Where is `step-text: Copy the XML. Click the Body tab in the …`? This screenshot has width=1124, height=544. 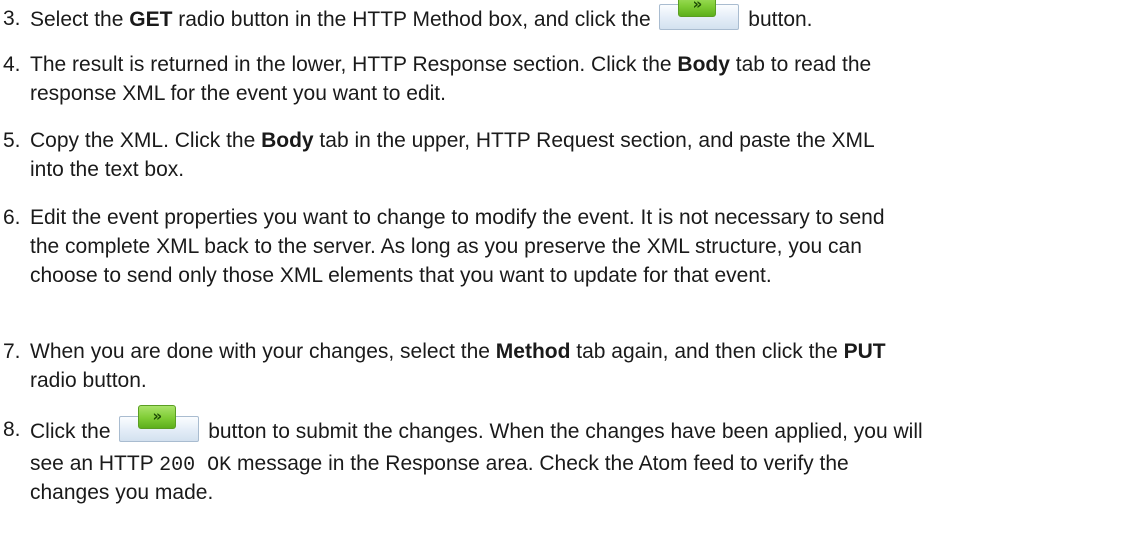
step-text: Copy the XML. Click the Body tab in the … is located at coordinates (452, 155).